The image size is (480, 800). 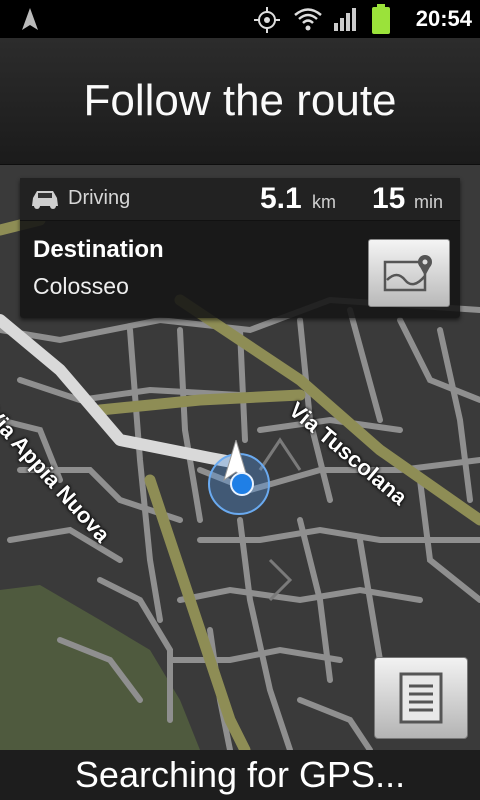 I want to click on battery-icon, so click(x=381, y=19).